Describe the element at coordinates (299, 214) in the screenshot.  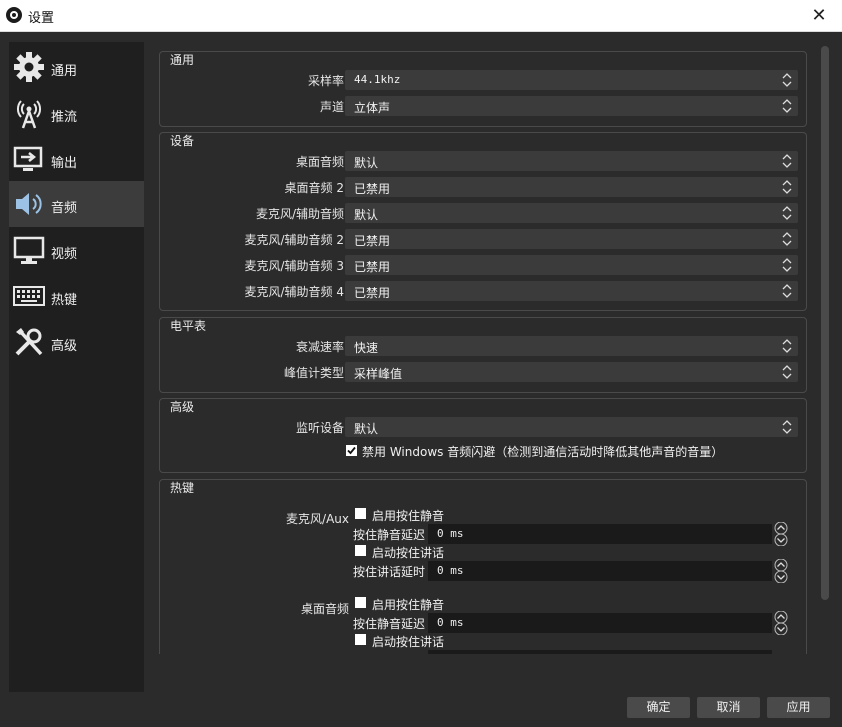
I see `device-label: 麦克风/辅助音频` at that location.